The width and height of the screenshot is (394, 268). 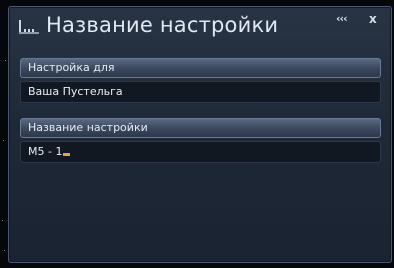 What do you see at coordinates (162, 25) in the screenshot?
I see `window-title: Название настройки` at bounding box center [162, 25].